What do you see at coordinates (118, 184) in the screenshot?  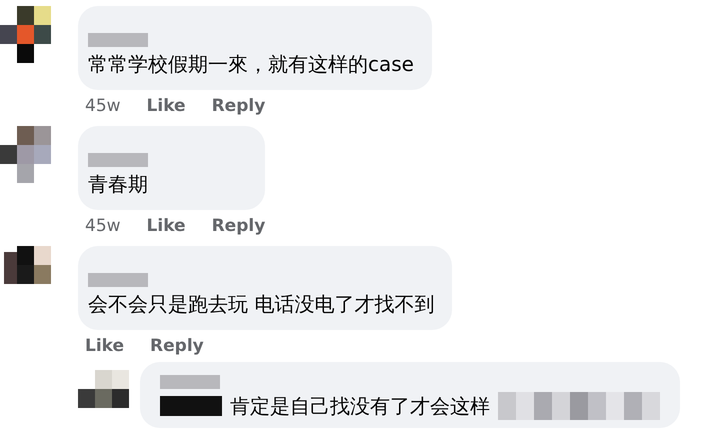 I see `comment-text: 青春期` at bounding box center [118, 184].